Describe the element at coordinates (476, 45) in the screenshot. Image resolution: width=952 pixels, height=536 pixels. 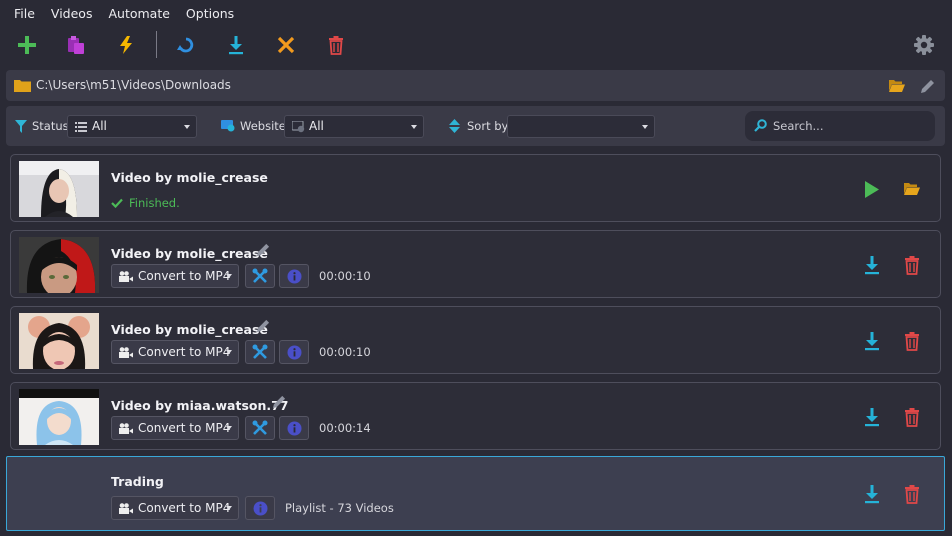
I see `toolbar` at that location.